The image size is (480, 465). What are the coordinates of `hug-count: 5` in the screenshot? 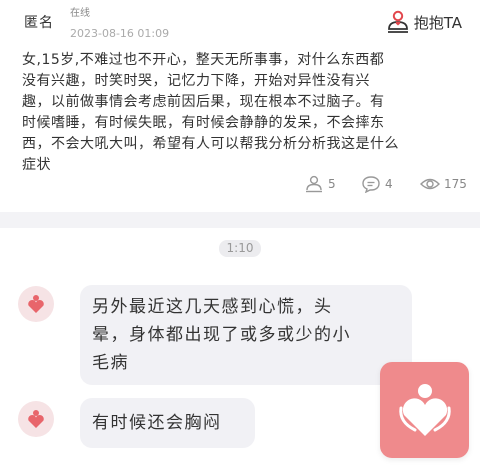 It's located at (332, 184).